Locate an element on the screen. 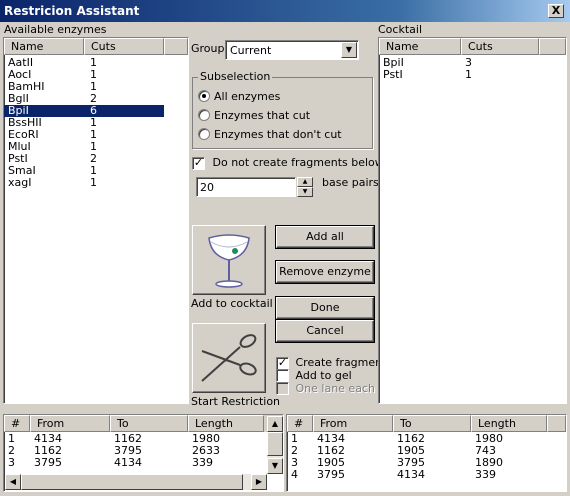 The height and width of the screenshot is (496, 570). enzyme-name: xagI is located at coordinates (20, 183).